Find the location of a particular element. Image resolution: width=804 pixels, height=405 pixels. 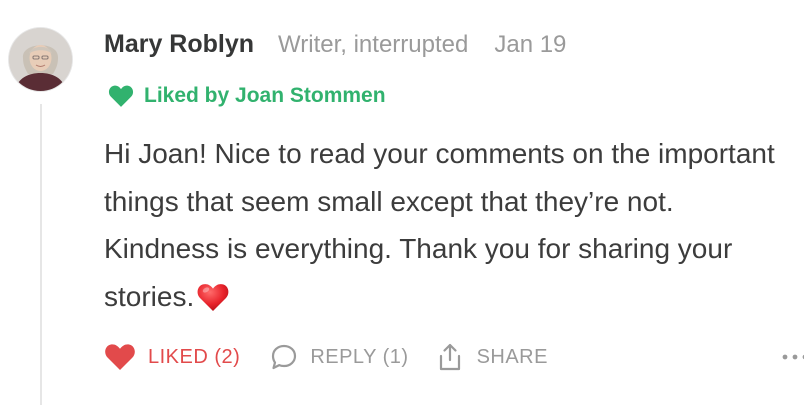

reply-button: REPLY (1) is located at coordinates (339, 357).